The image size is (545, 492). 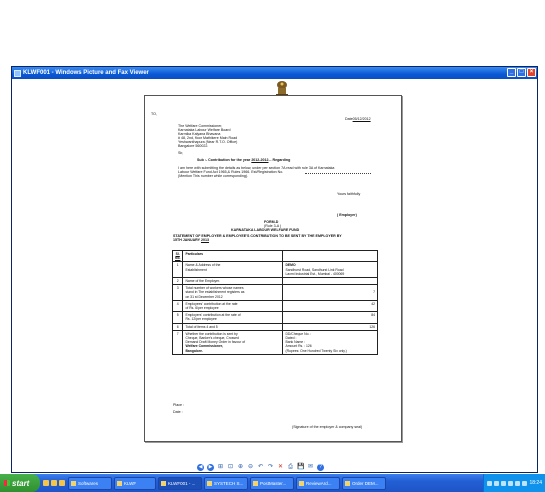 What do you see at coordinates (181, 153) in the screenshot?
I see `salutation: Sir,` at bounding box center [181, 153].